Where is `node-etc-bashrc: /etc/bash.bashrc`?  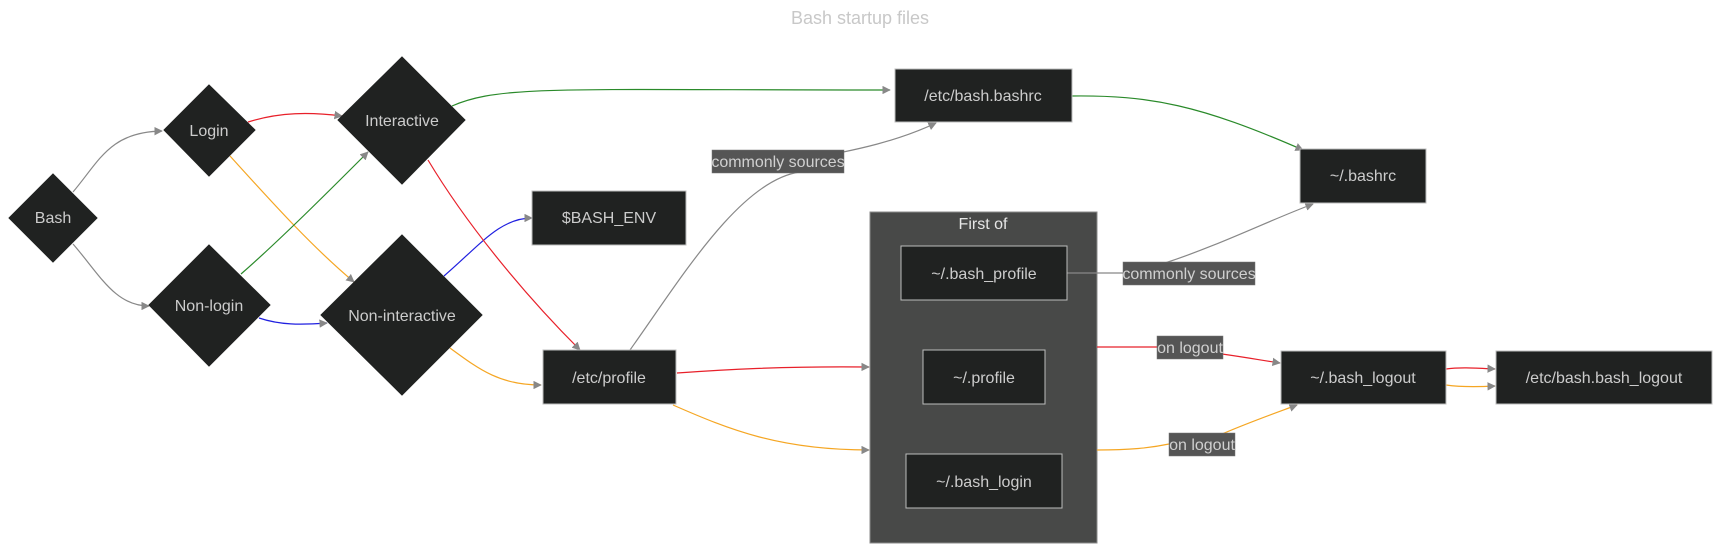
node-etc-bashrc: /etc/bash.bashrc is located at coordinates (983, 95).